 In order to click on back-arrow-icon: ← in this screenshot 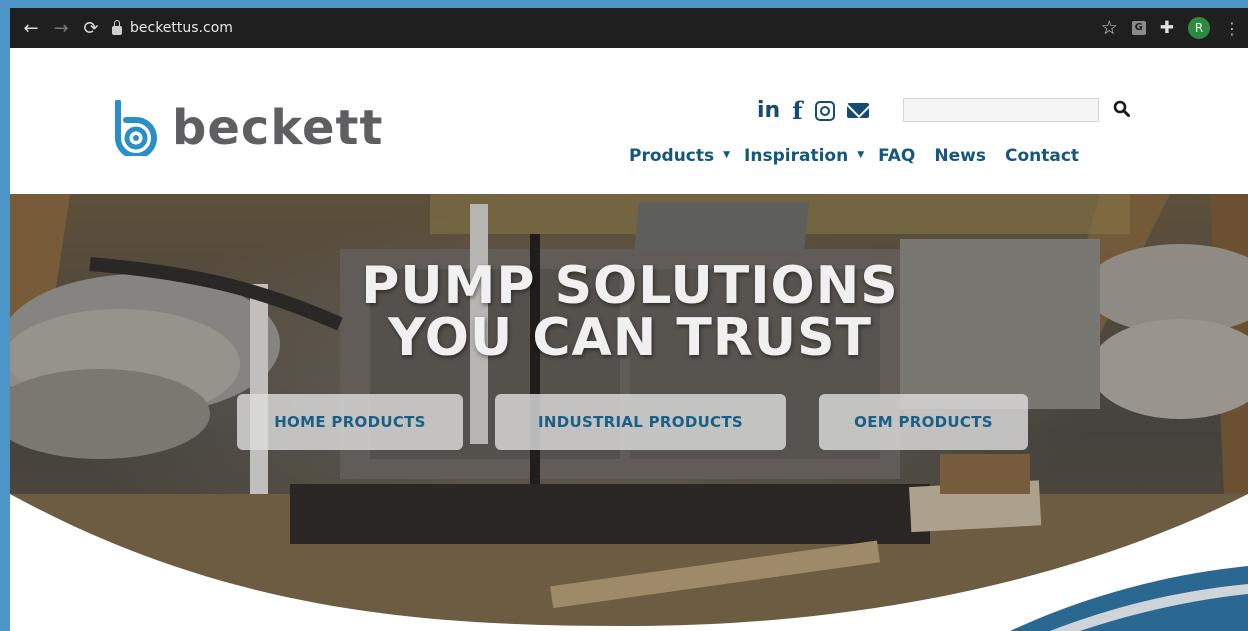, I will do `click(31, 28)`.